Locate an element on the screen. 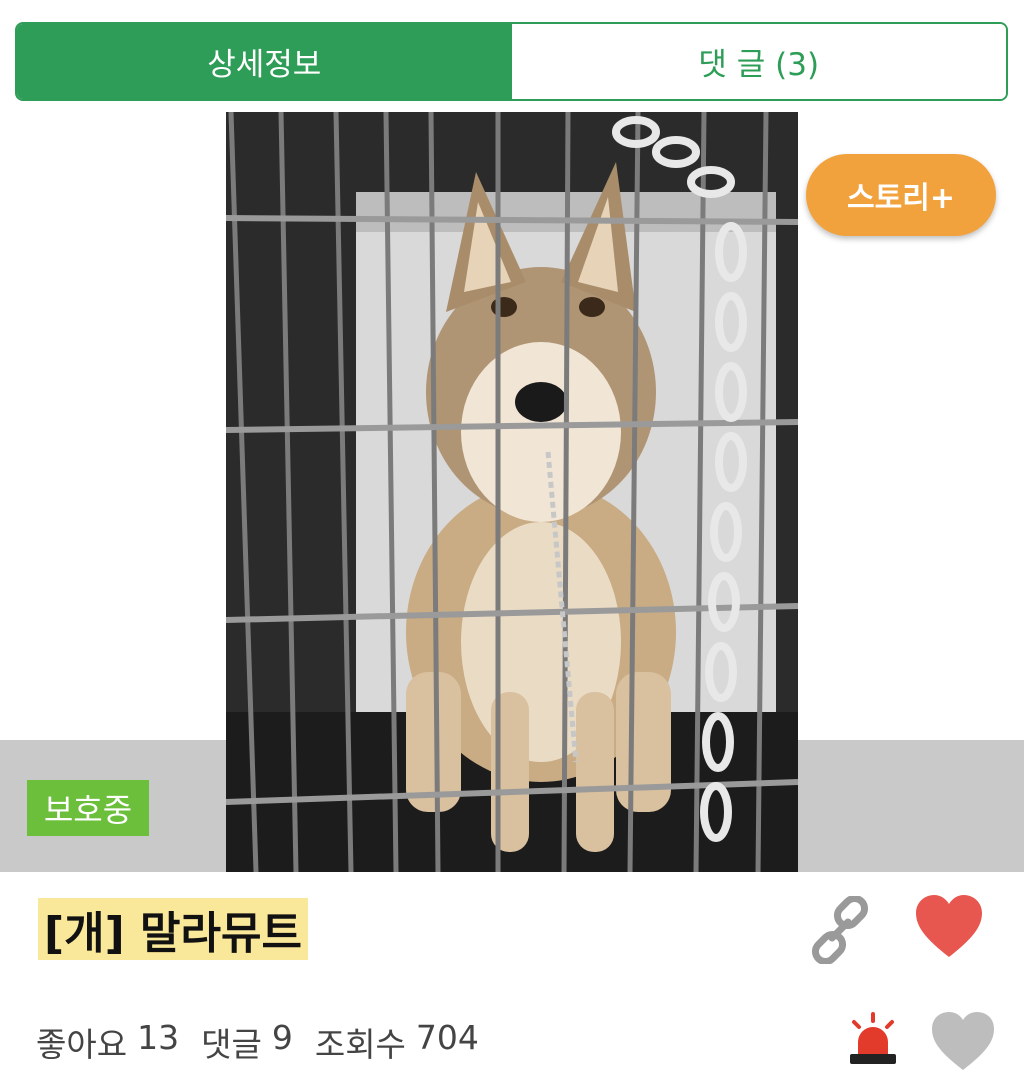  story-plus-button: 스토리+ is located at coordinates (901, 195).